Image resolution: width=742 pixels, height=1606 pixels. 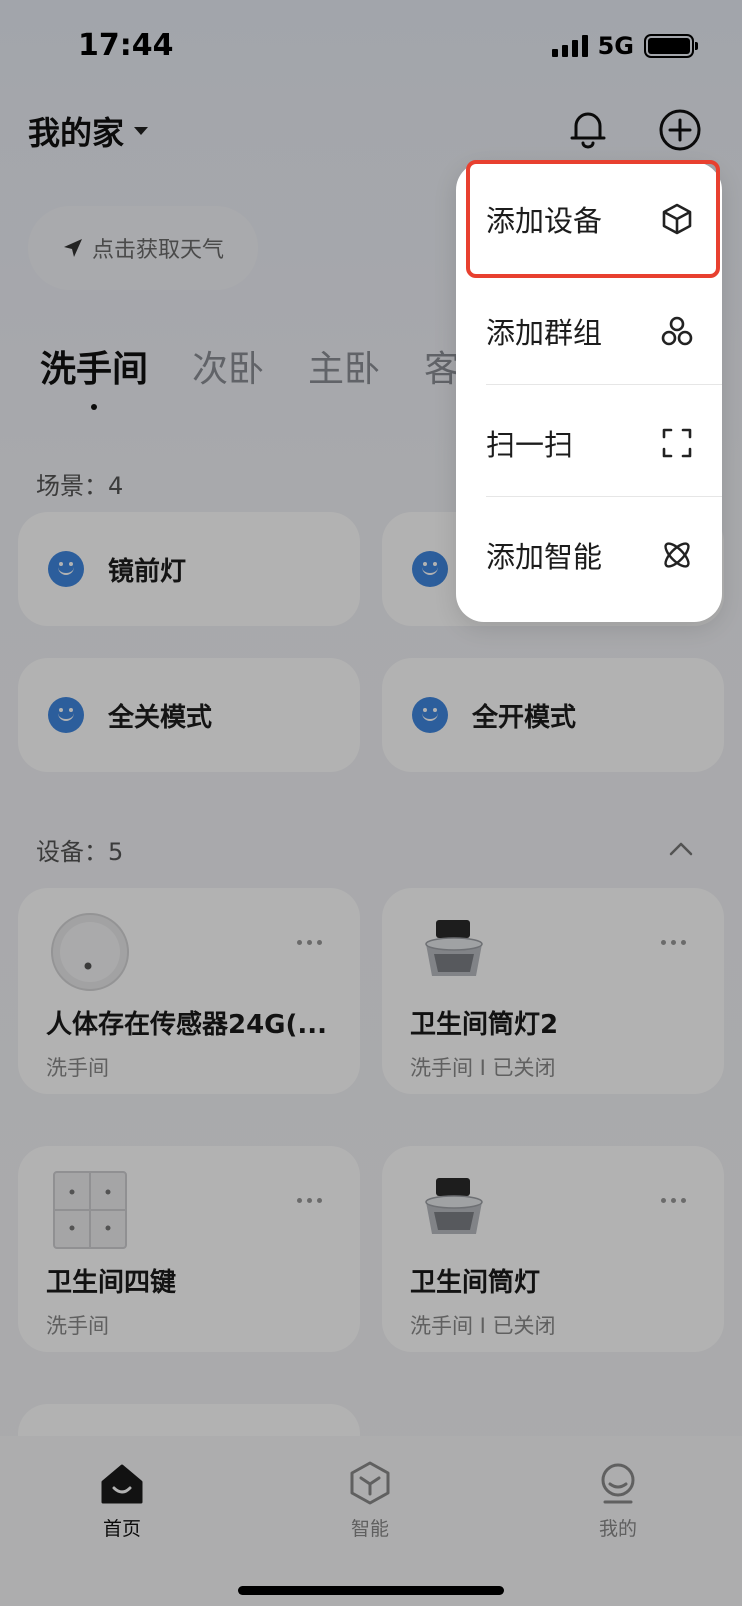 What do you see at coordinates (530, 445) in the screenshot?
I see `menu-scan-label: 扫一扫` at bounding box center [530, 445].